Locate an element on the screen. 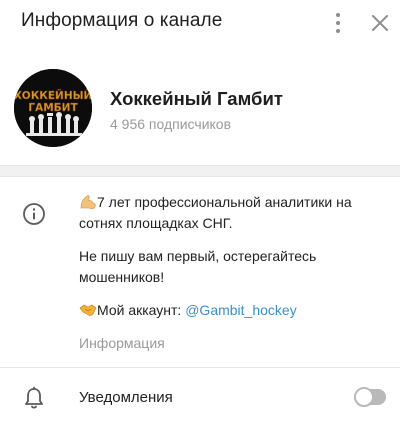 The image size is (400, 430). more-options-button is located at coordinates (338, 23).